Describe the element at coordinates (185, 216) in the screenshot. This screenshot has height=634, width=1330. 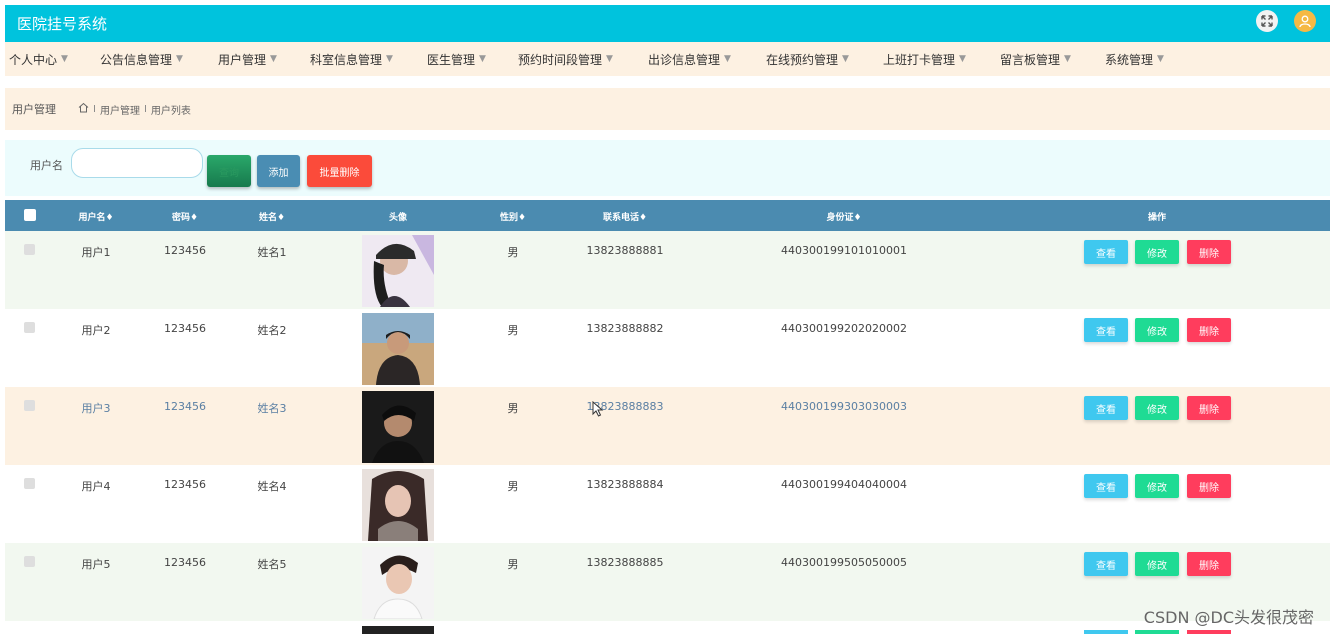
I see `column-header-password: 密码♦` at that location.